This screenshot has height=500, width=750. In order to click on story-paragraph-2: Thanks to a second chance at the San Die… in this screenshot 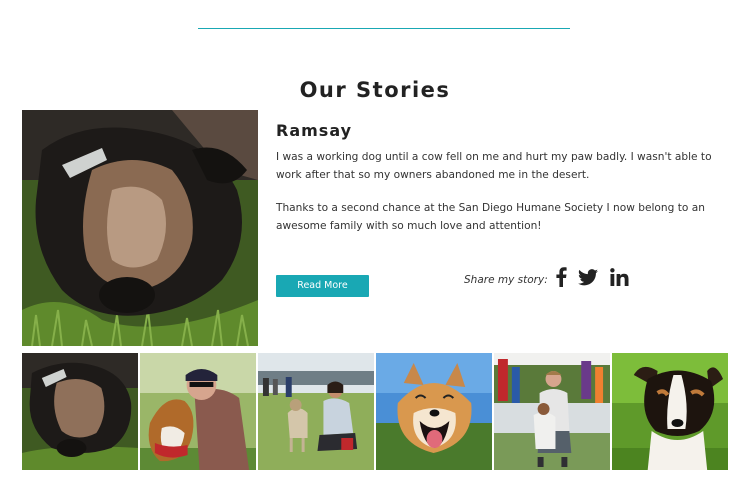, I will do `click(490, 217)`.